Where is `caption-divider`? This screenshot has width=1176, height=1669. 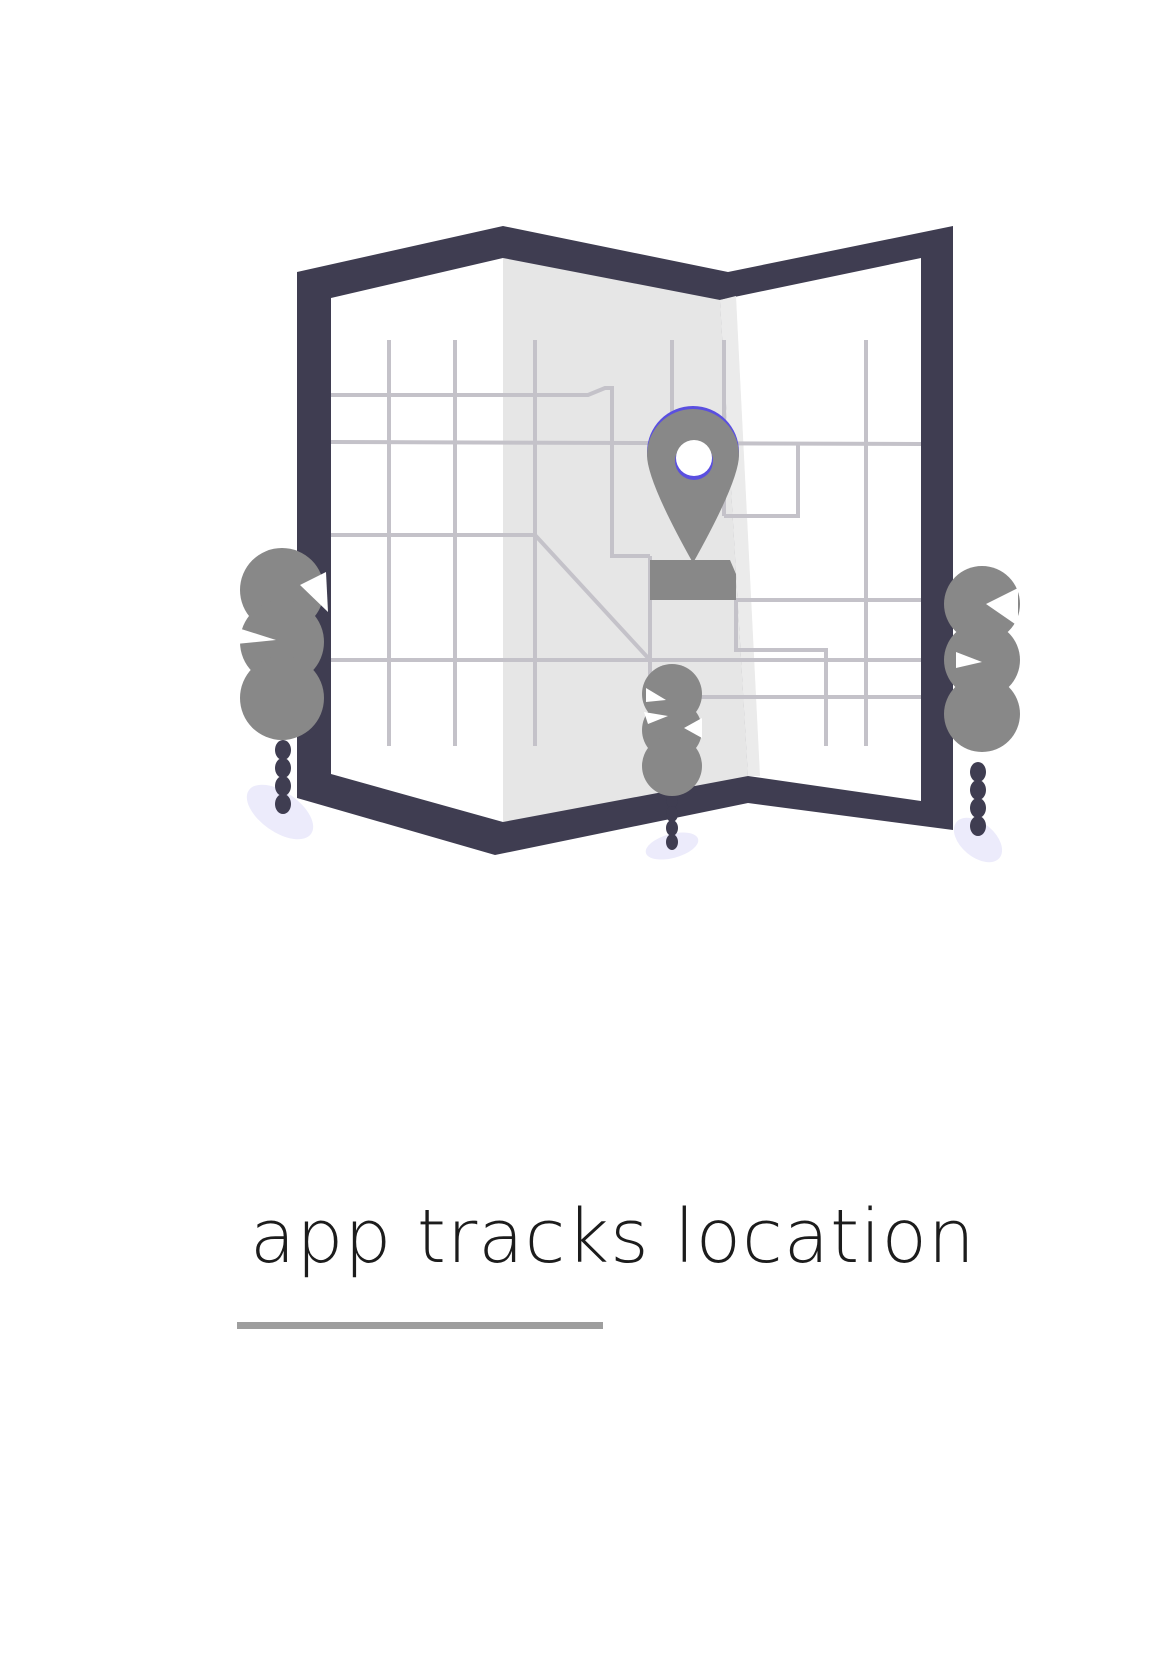
caption-divider is located at coordinates (420, 1325).